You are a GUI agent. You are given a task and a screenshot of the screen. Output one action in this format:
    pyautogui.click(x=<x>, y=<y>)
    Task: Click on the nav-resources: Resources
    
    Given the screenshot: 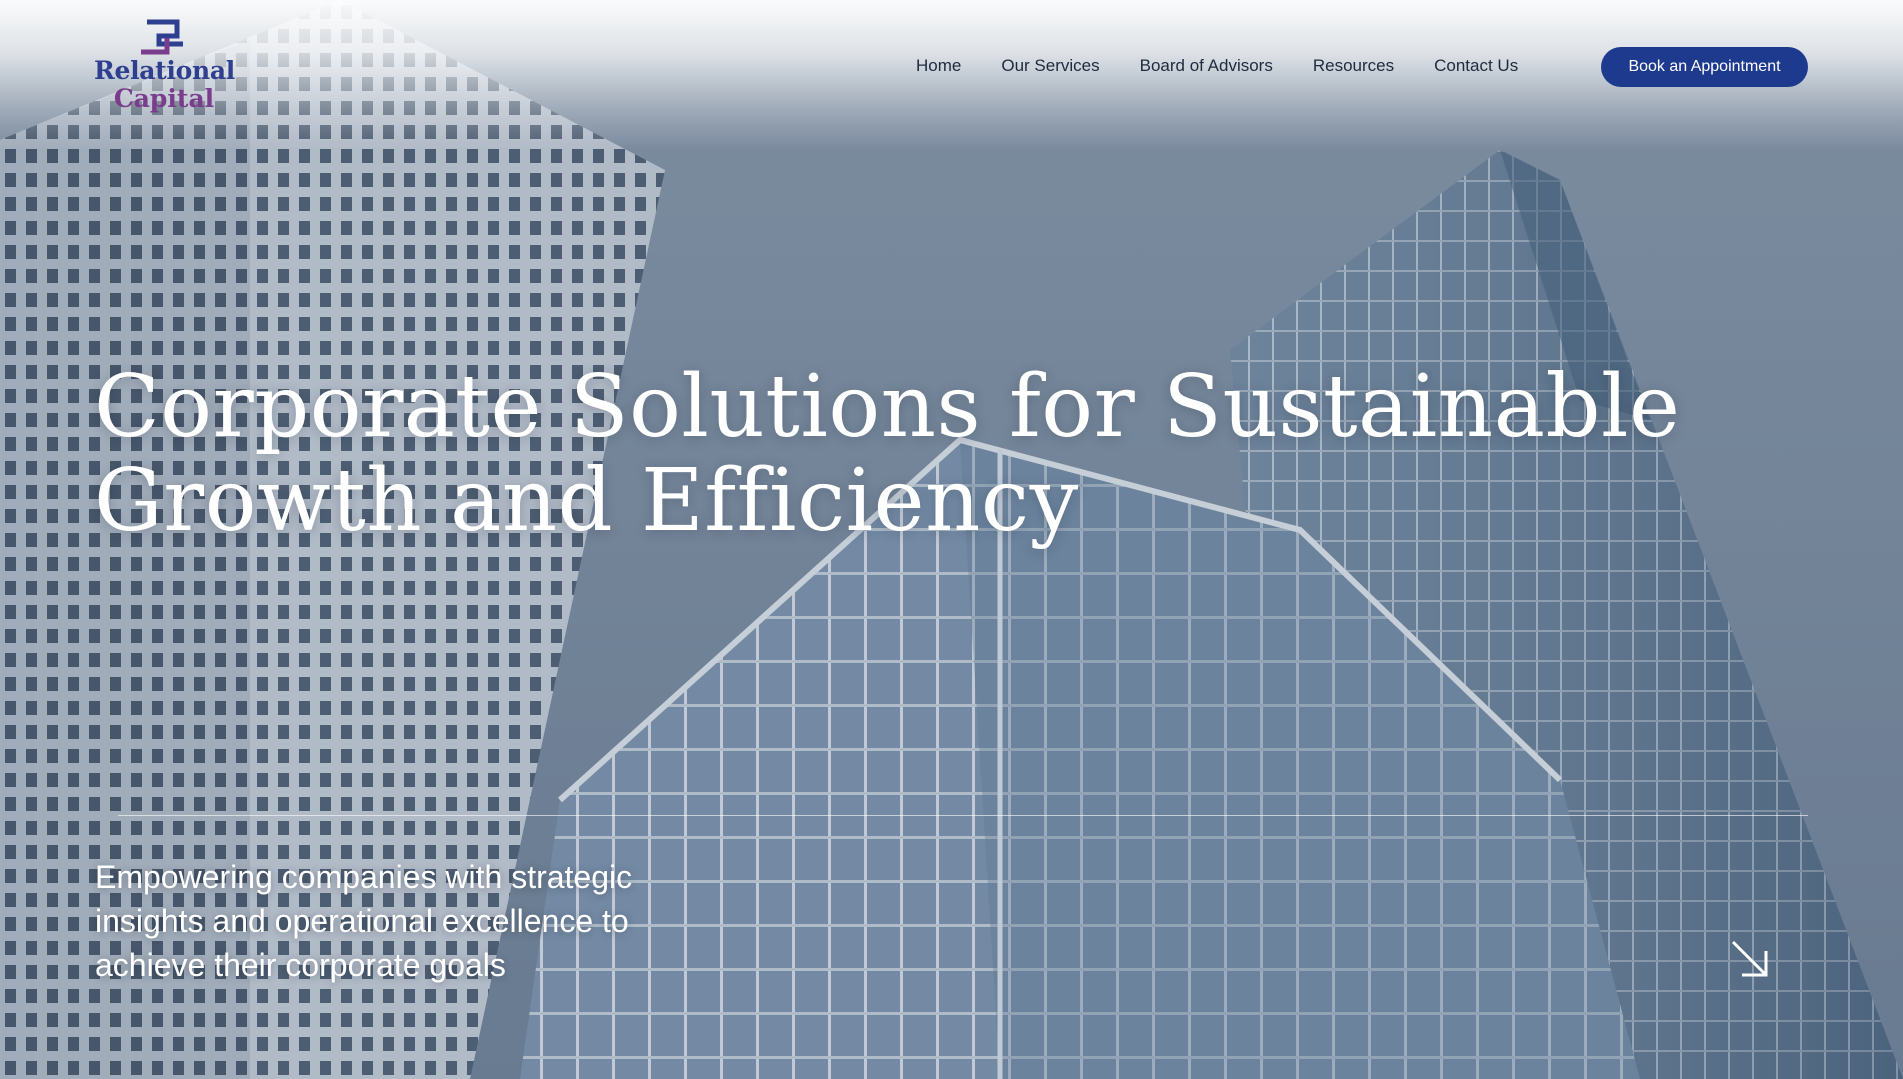 What is the action you would take?
    pyautogui.click(x=1353, y=66)
    